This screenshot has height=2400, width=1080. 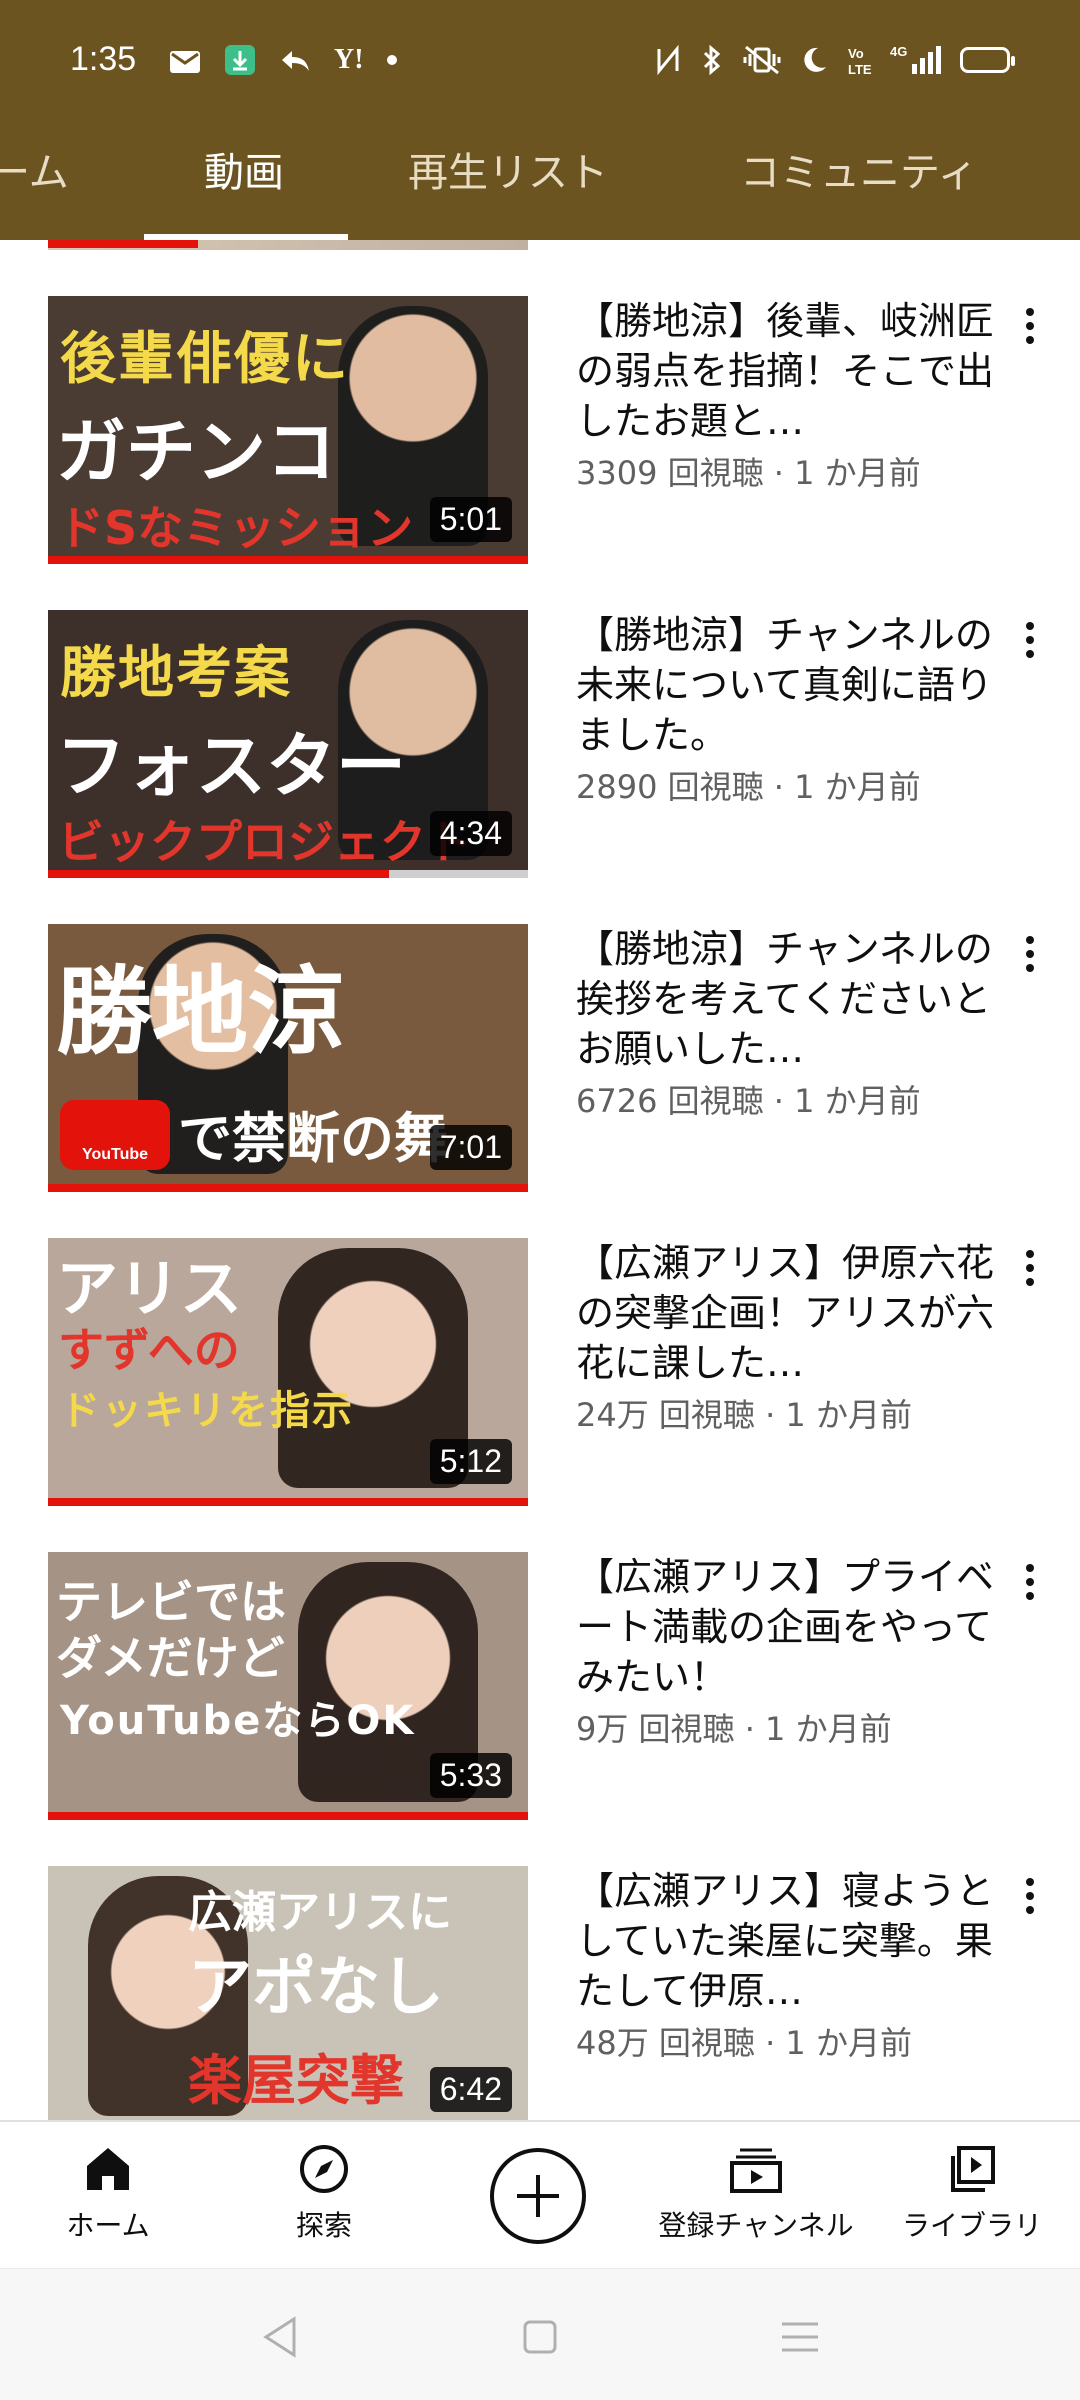 What do you see at coordinates (786, 685) in the screenshot?
I see `video-title: 【勝地涼】チャンネルの未来について真剣に語りました。` at bounding box center [786, 685].